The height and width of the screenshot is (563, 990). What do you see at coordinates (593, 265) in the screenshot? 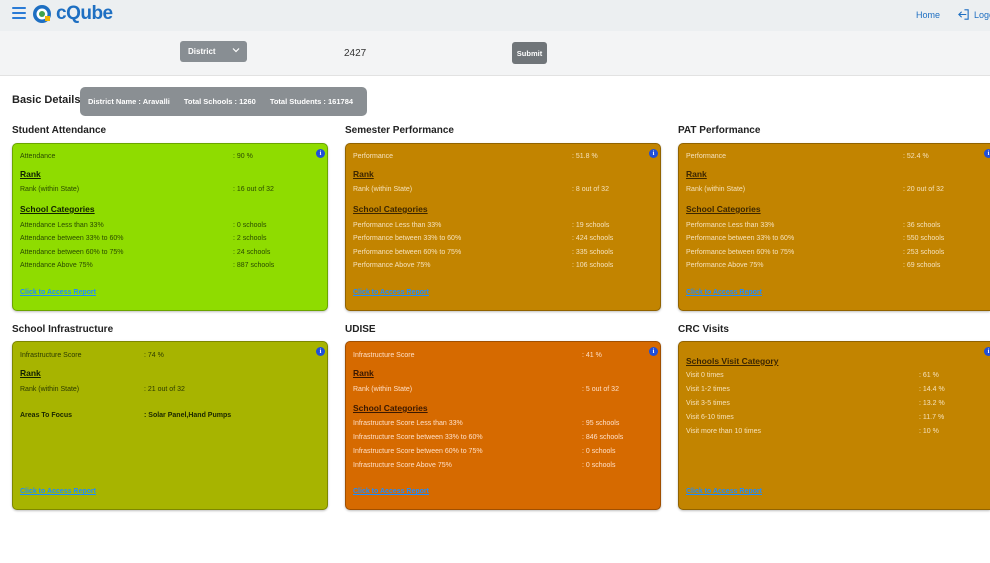
I see `category-value: : 106 schools` at bounding box center [593, 265].